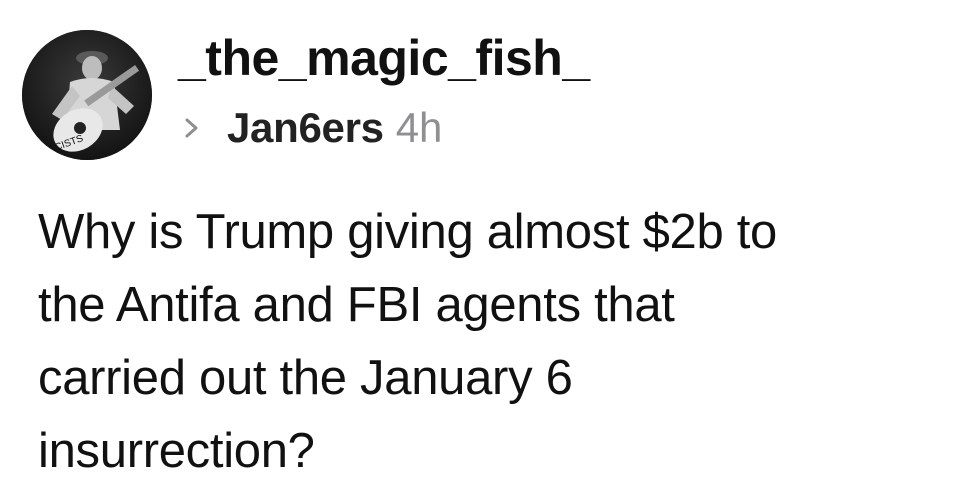 The width and height of the screenshot is (960, 495). What do you see at coordinates (305, 378) in the screenshot?
I see `post-body-line: carried out the January 6` at bounding box center [305, 378].